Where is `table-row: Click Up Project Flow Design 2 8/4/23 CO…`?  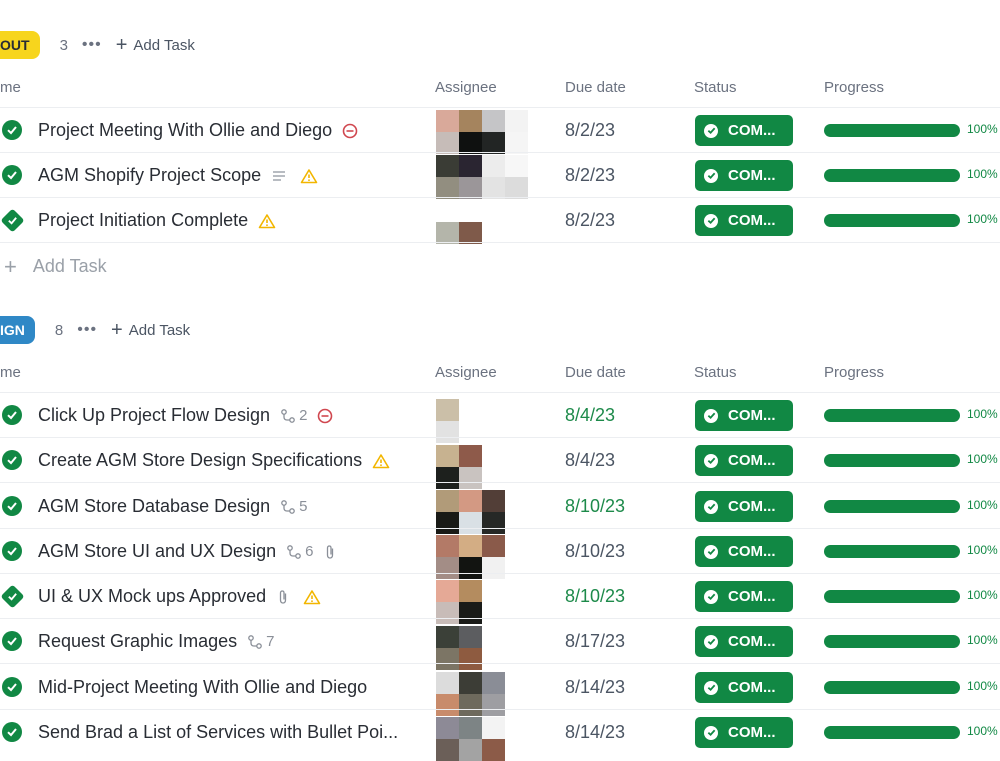 table-row: Click Up Project Flow Design 2 8/4/23 CO… is located at coordinates (500, 418).